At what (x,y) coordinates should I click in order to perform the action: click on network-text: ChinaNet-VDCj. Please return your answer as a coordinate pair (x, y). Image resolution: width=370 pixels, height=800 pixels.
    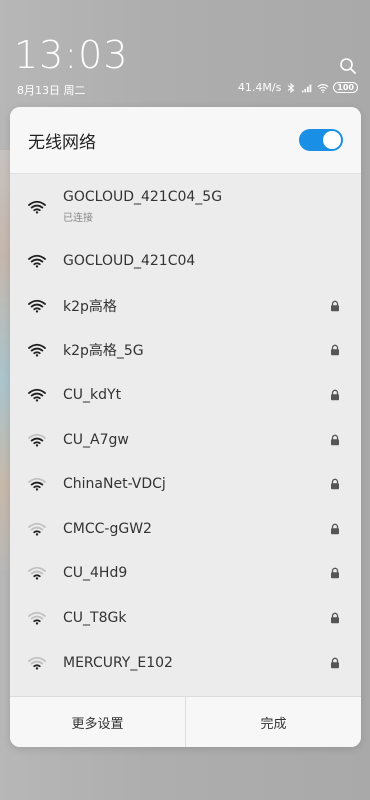
    Looking at the image, I should click on (114, 484).